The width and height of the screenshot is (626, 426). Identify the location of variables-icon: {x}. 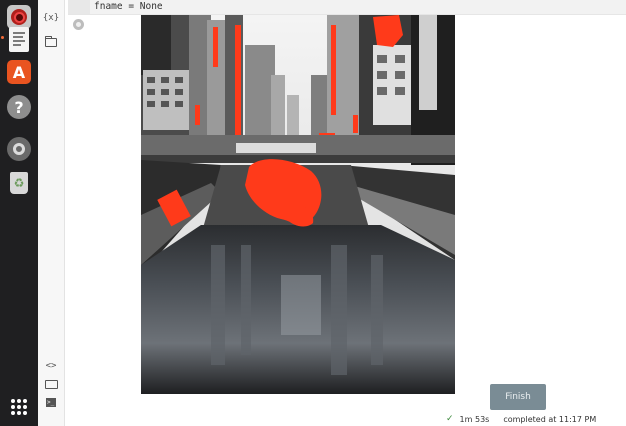
(51, 18).